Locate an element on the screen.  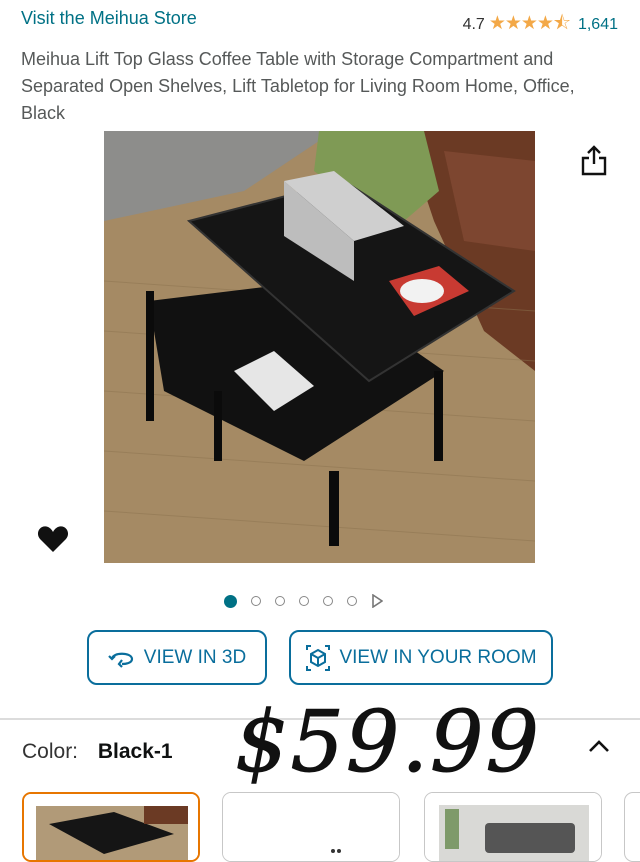
review-count: 1,641 is located at coordinates (598, 25).